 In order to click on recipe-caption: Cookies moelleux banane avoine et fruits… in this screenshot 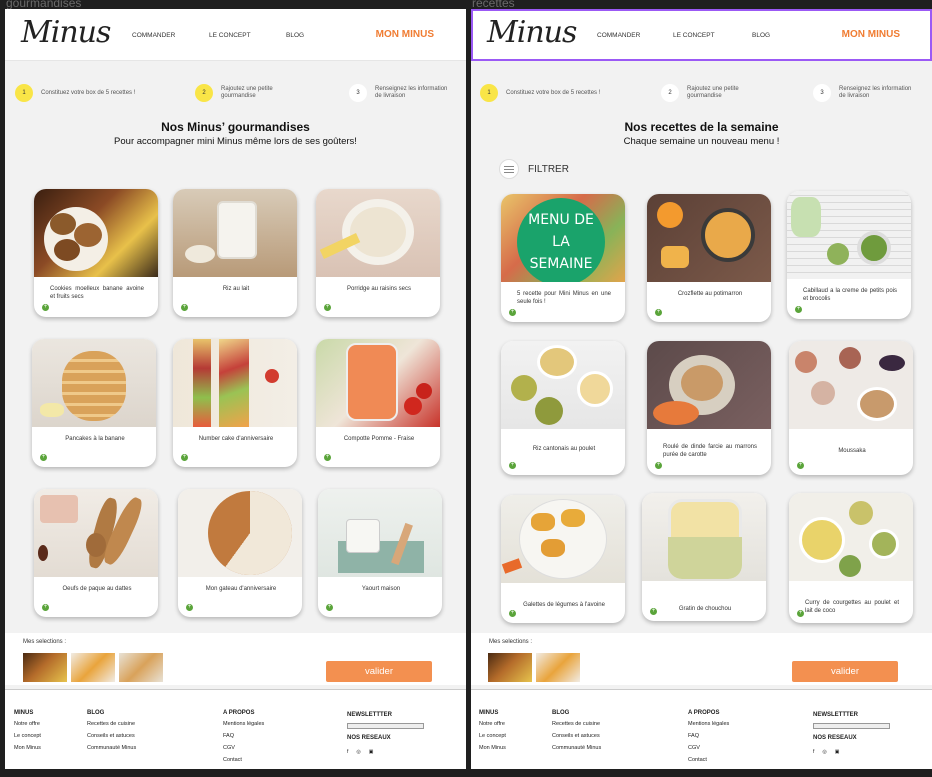, I will do `click(97, 293)`.